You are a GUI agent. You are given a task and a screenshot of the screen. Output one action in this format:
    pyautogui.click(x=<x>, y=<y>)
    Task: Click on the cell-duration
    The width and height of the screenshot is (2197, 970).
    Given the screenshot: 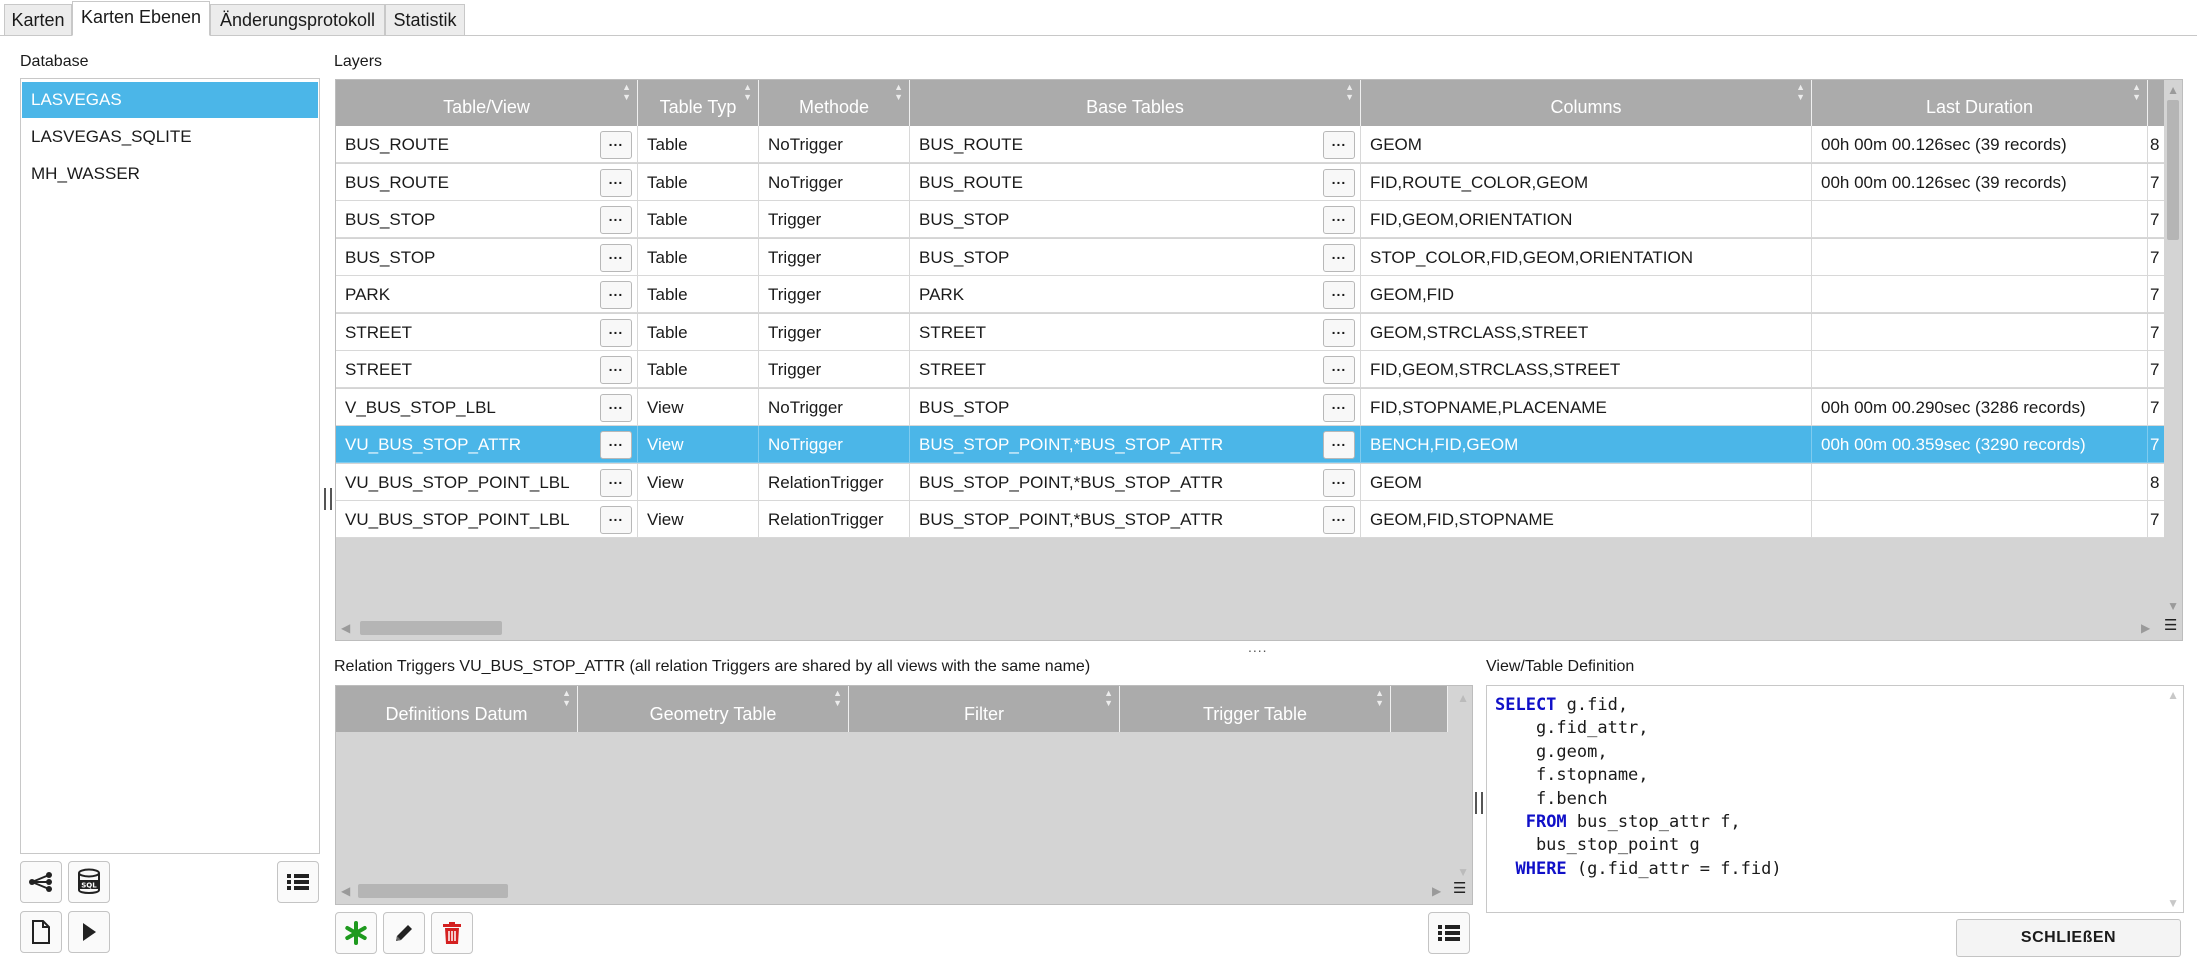 What is the action you would take?
    pyautogui.click(x=1980, y=257)
    